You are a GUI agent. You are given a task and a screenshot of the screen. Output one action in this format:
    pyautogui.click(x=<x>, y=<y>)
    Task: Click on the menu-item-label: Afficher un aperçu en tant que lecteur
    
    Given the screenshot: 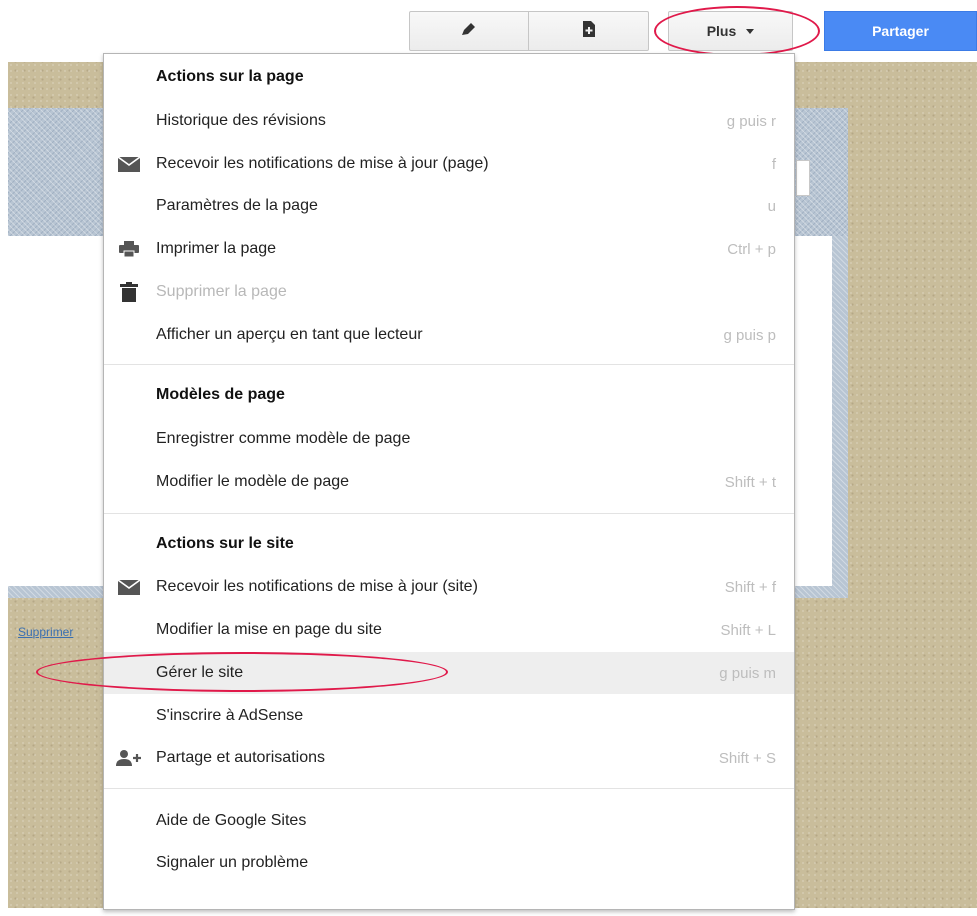 What is the action you would take?
    pyautogui.click(x=289, y=334)
    